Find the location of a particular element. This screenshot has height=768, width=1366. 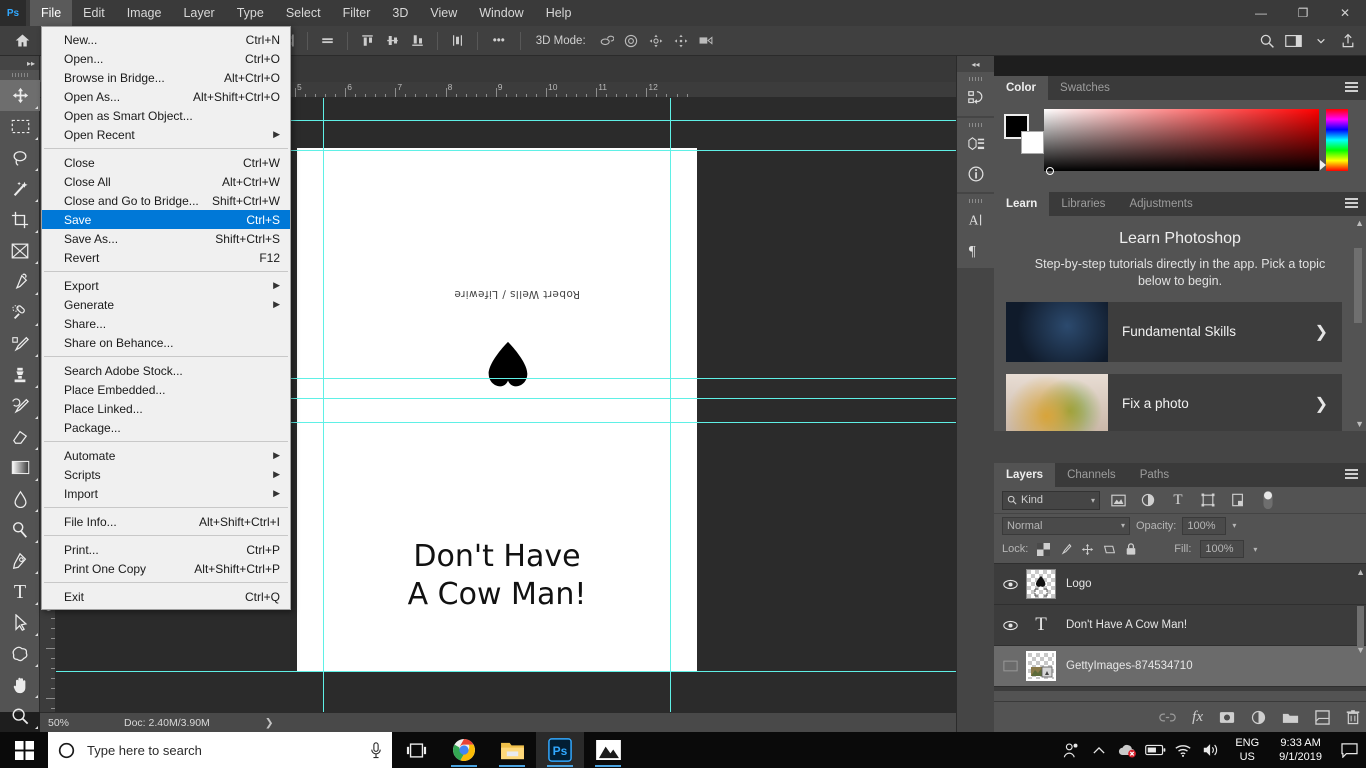

share-icon is located at coordinates (1347, 41).